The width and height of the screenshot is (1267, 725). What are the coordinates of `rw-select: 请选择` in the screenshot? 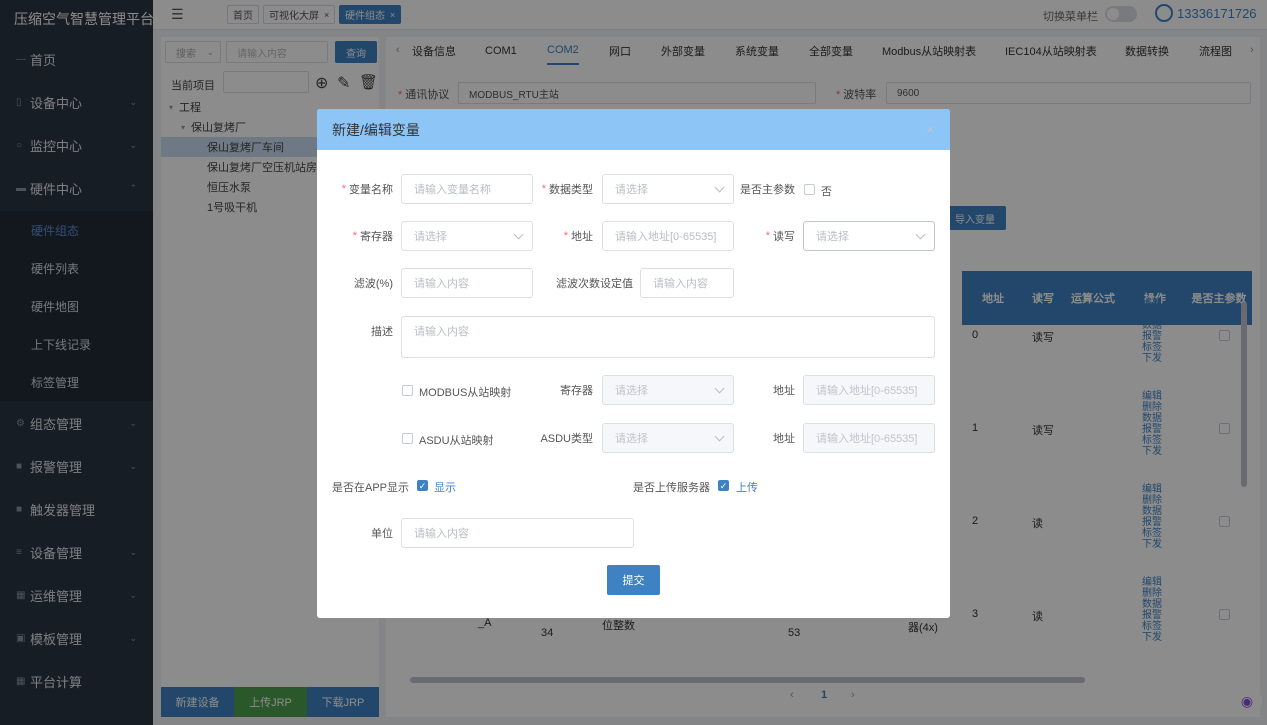 It's located at (869, 236).